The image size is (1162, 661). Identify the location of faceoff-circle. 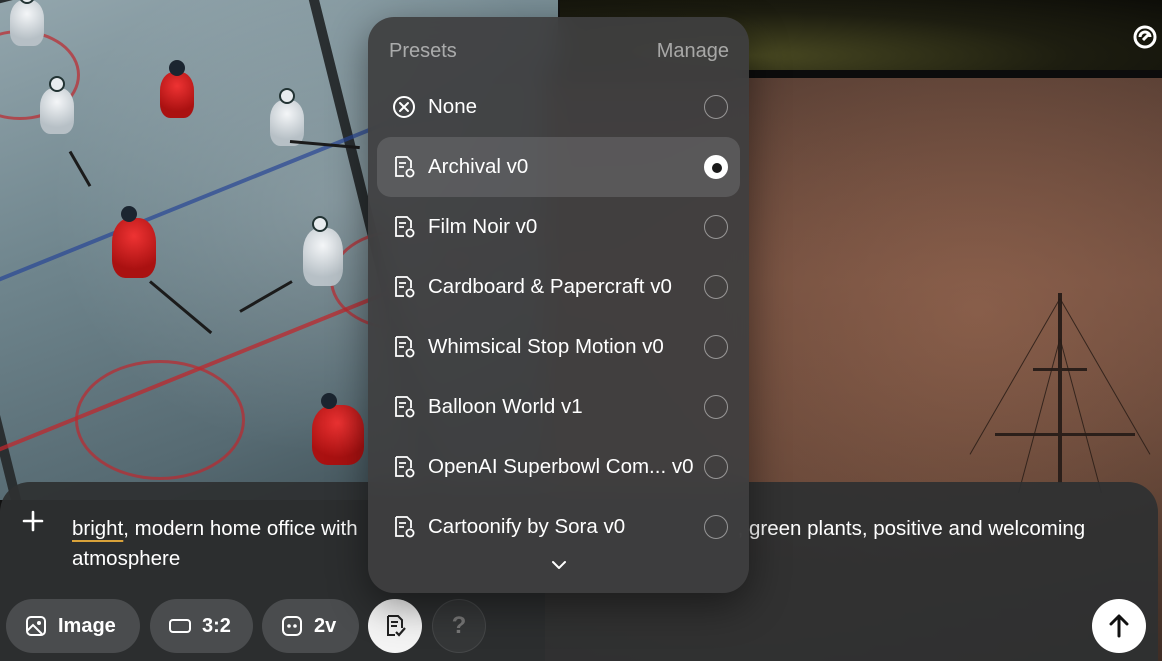
(160, 420).